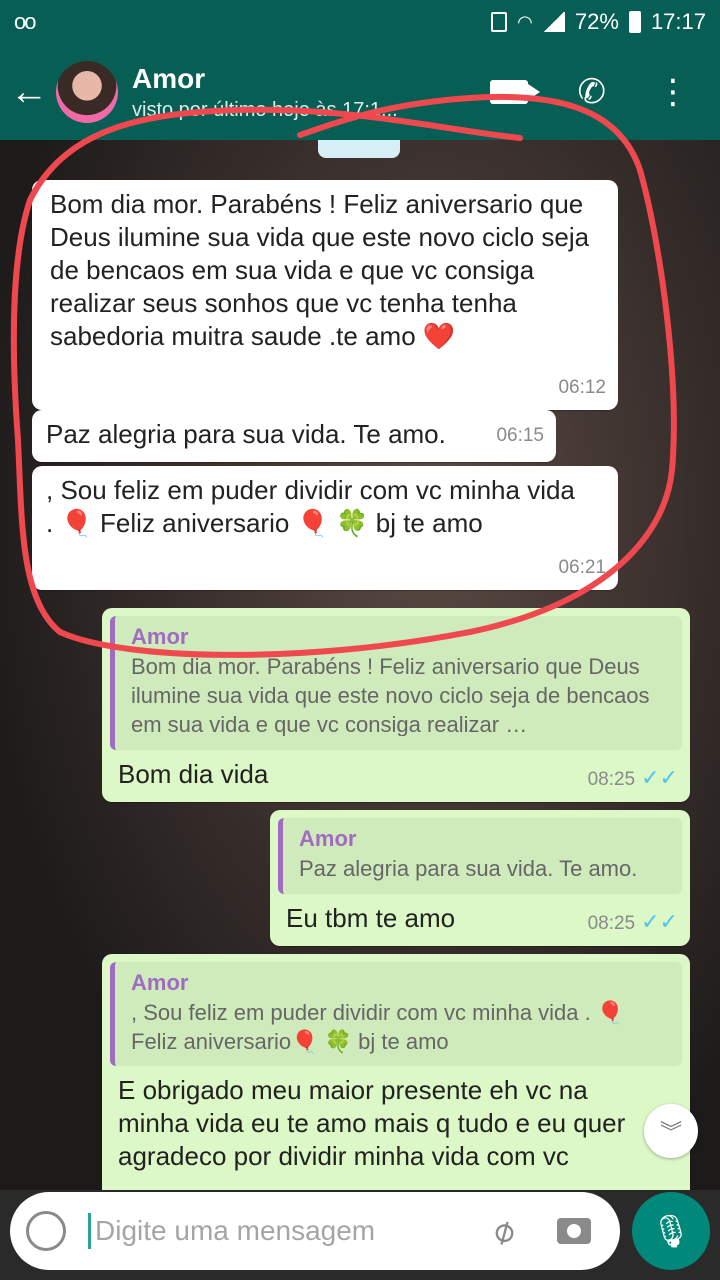 The width and height of the screenshot is (720, 1280). I want to click on quote-text: Paz alegria para sua vida. Te amo., so click(468, 868).